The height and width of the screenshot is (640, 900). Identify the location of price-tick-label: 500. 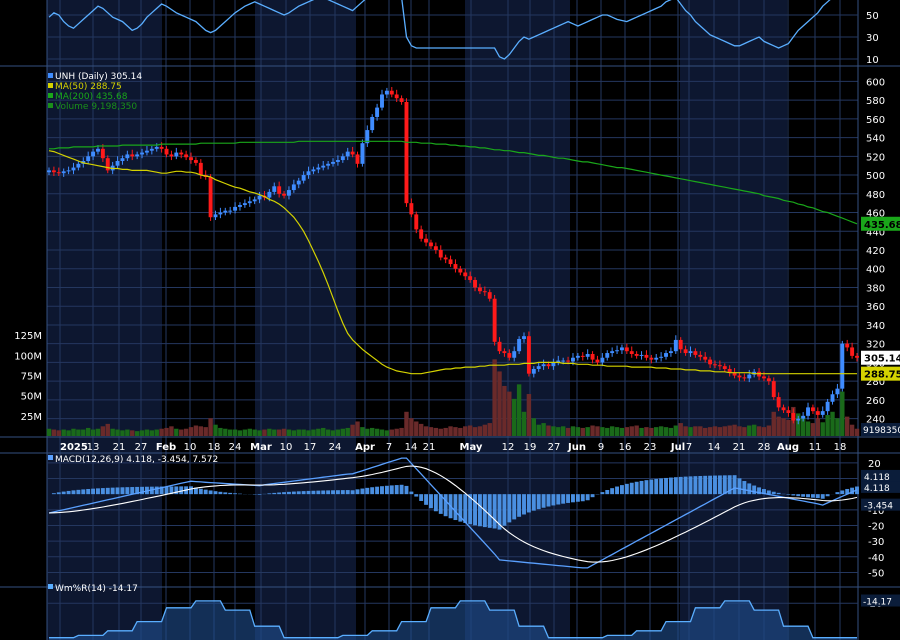
(875, 176).